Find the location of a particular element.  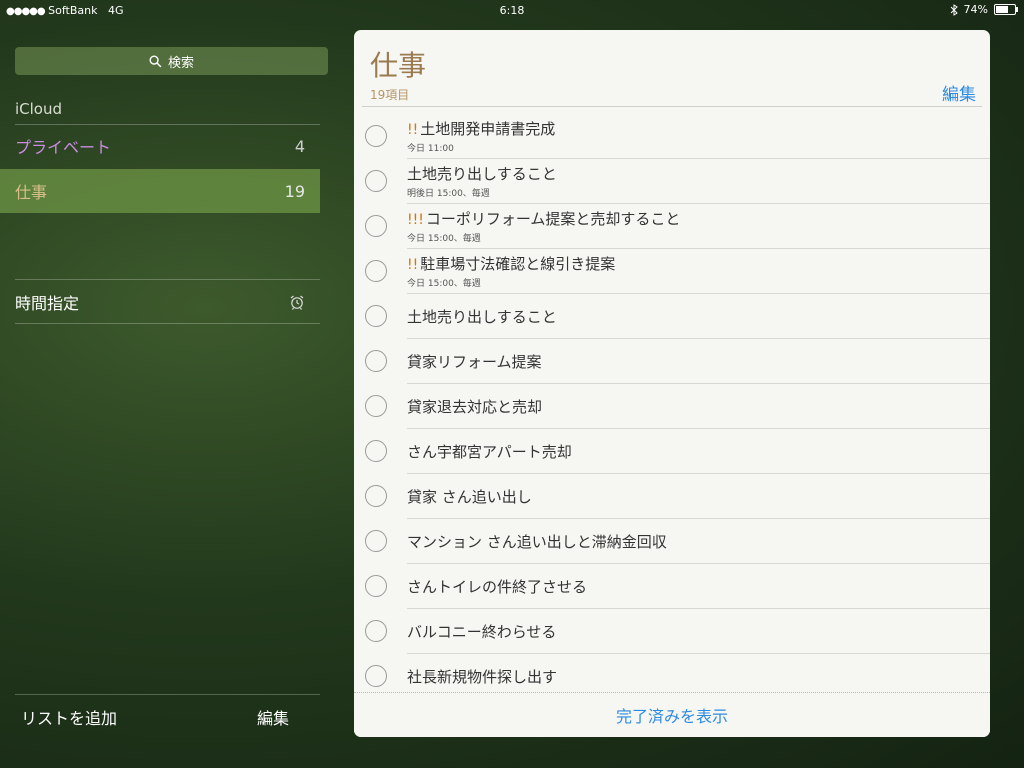

task-title: !! 土地開発申請書完成 is located at coordinates (481, 128).